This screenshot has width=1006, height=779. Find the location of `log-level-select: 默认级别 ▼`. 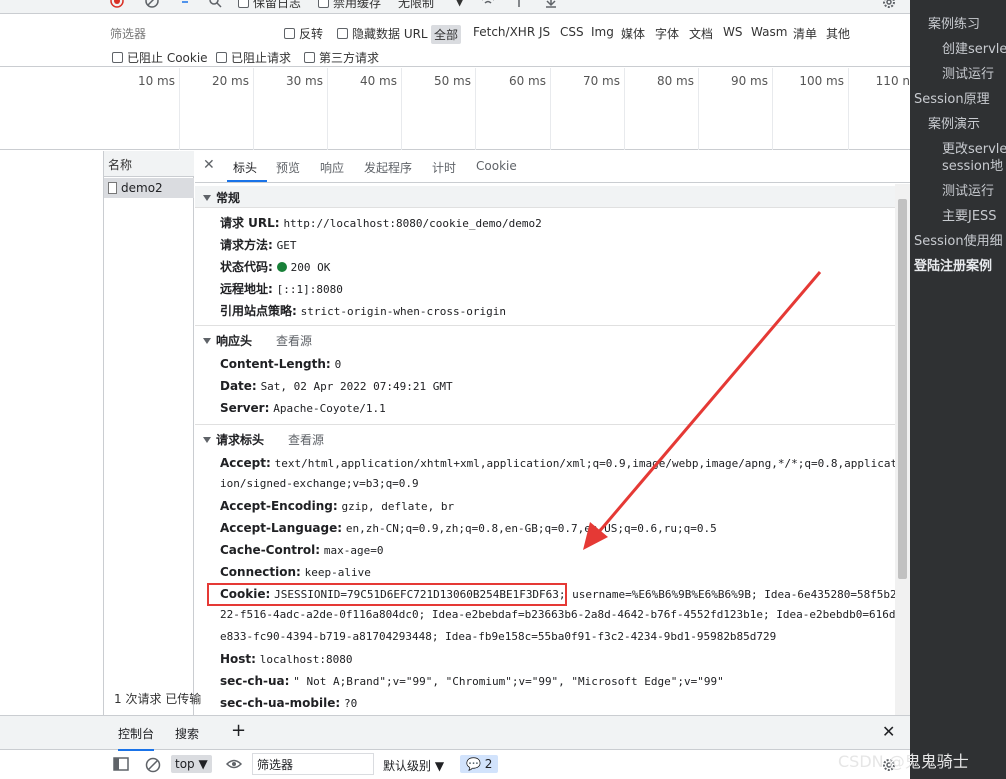

log-level-select: 默认级别 ▼ is located at coordinates (413, 765).